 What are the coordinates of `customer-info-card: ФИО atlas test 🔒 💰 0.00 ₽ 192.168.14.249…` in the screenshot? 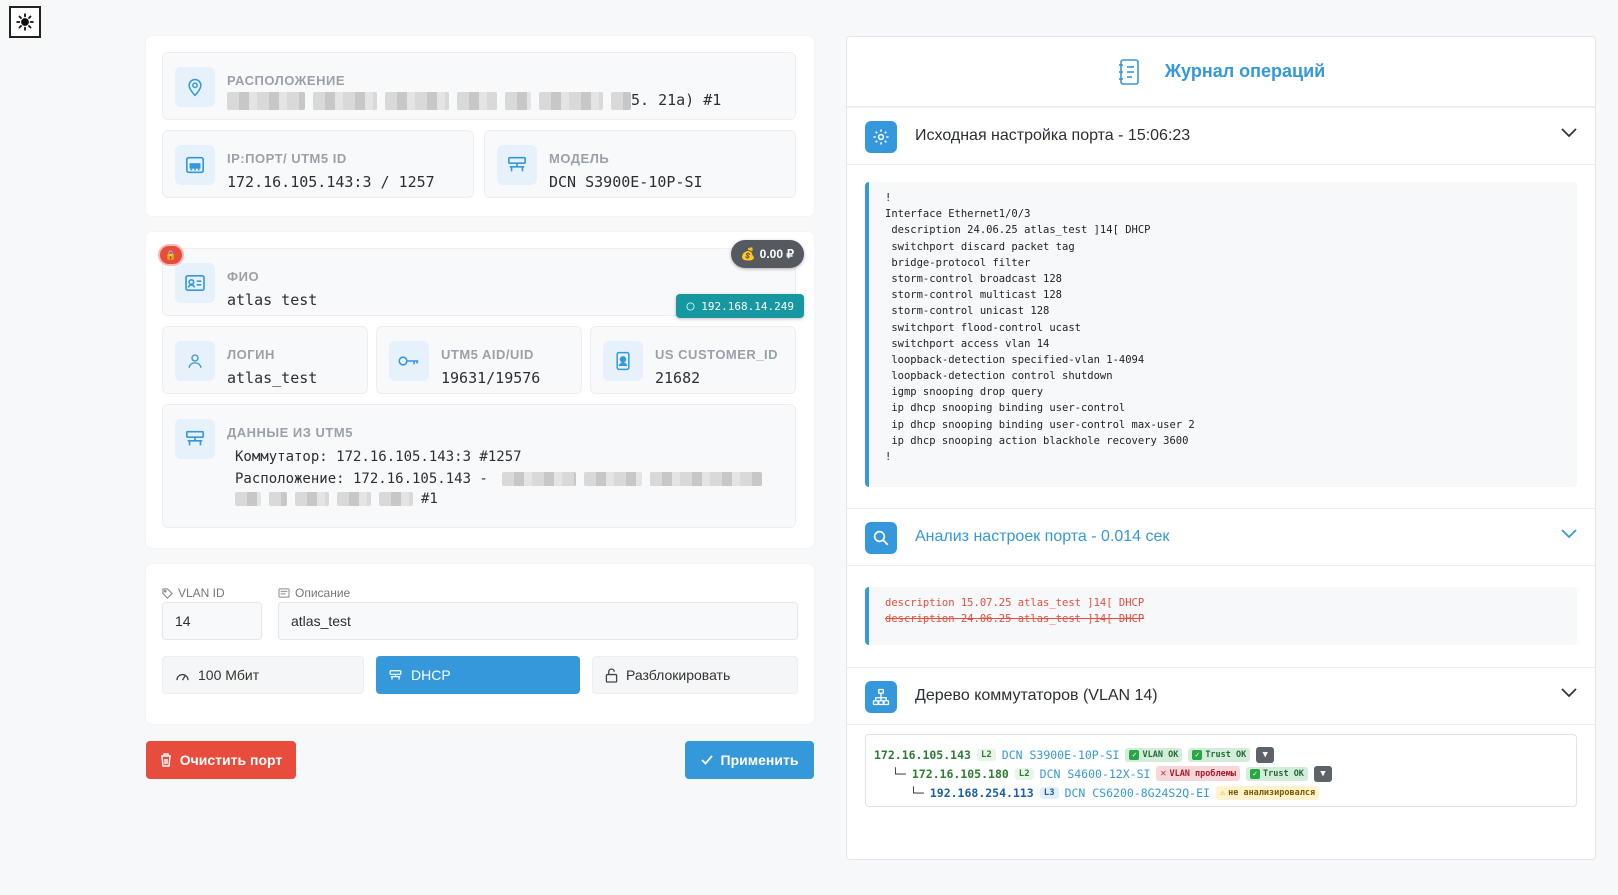 It's located at (480, 390).